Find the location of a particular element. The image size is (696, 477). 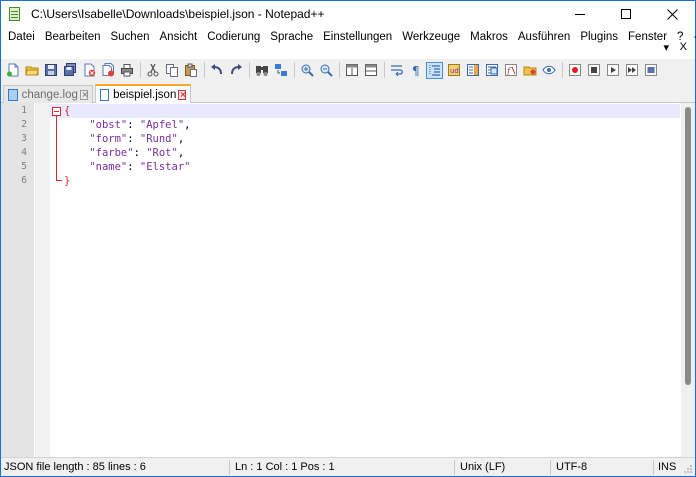

menu-suchen: Suchen is located at coordinates (129, 37).